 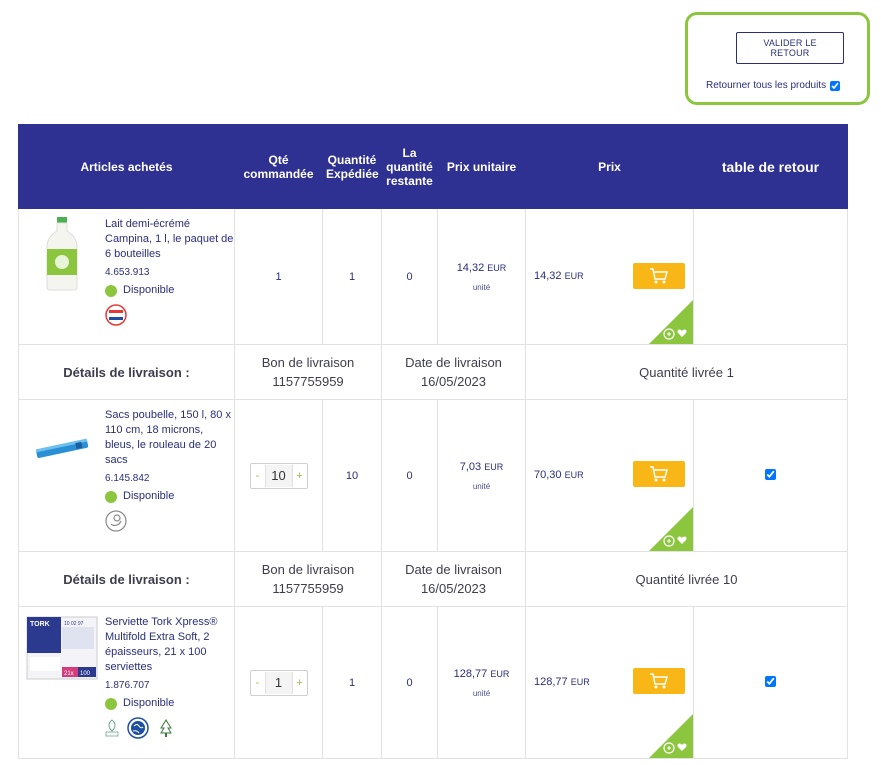 What do you see at coordinates (609, 475) in the screenshot?
I see `price-cell: 70,30 EUR` at bounding box center [609, 475].